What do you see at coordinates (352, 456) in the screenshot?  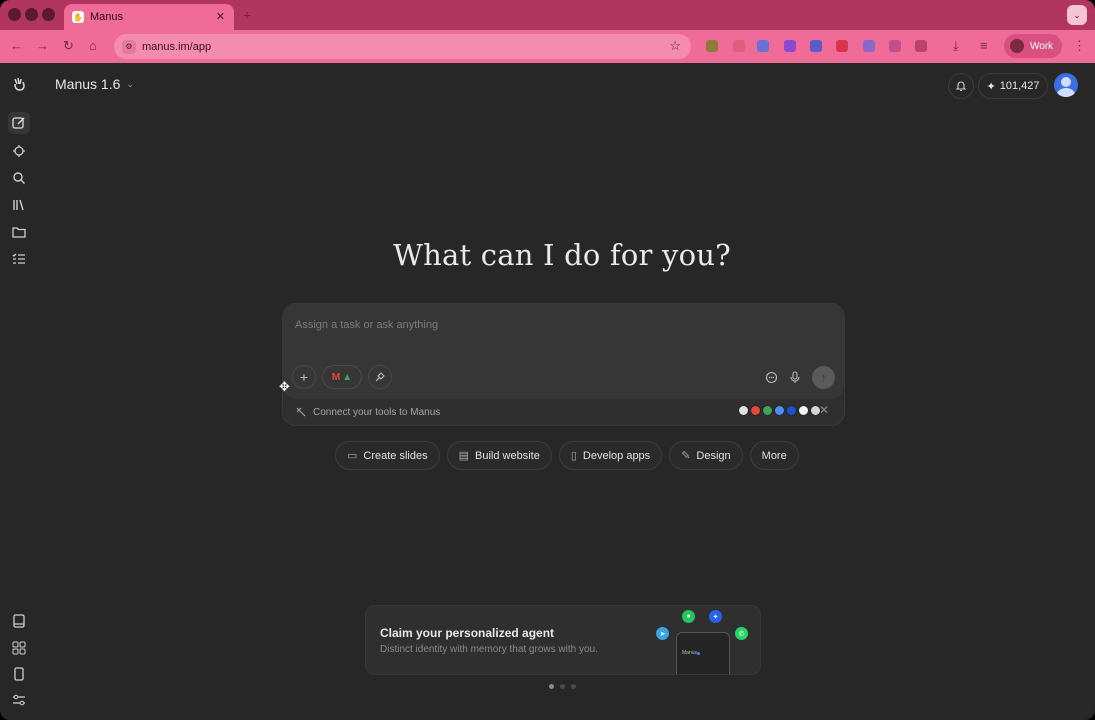 I see `slides-icon: ▭` at bounding box center [352, 456].